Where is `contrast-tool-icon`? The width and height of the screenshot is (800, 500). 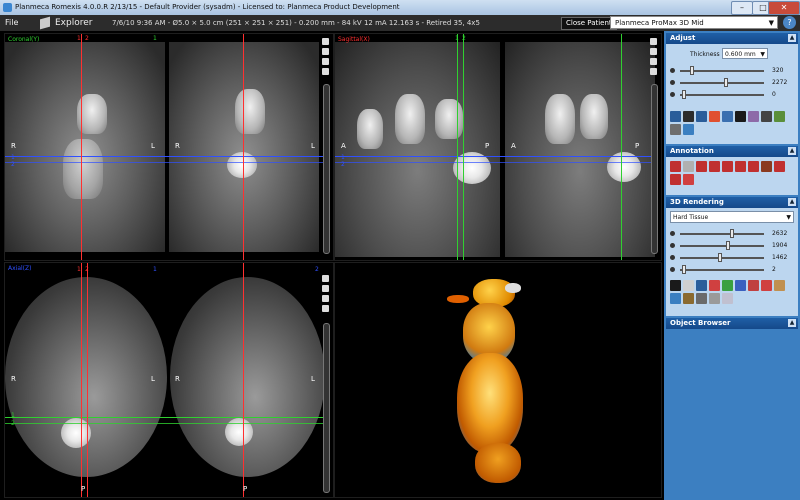 contrast-tool-icon is located at coordinates (688, 116).